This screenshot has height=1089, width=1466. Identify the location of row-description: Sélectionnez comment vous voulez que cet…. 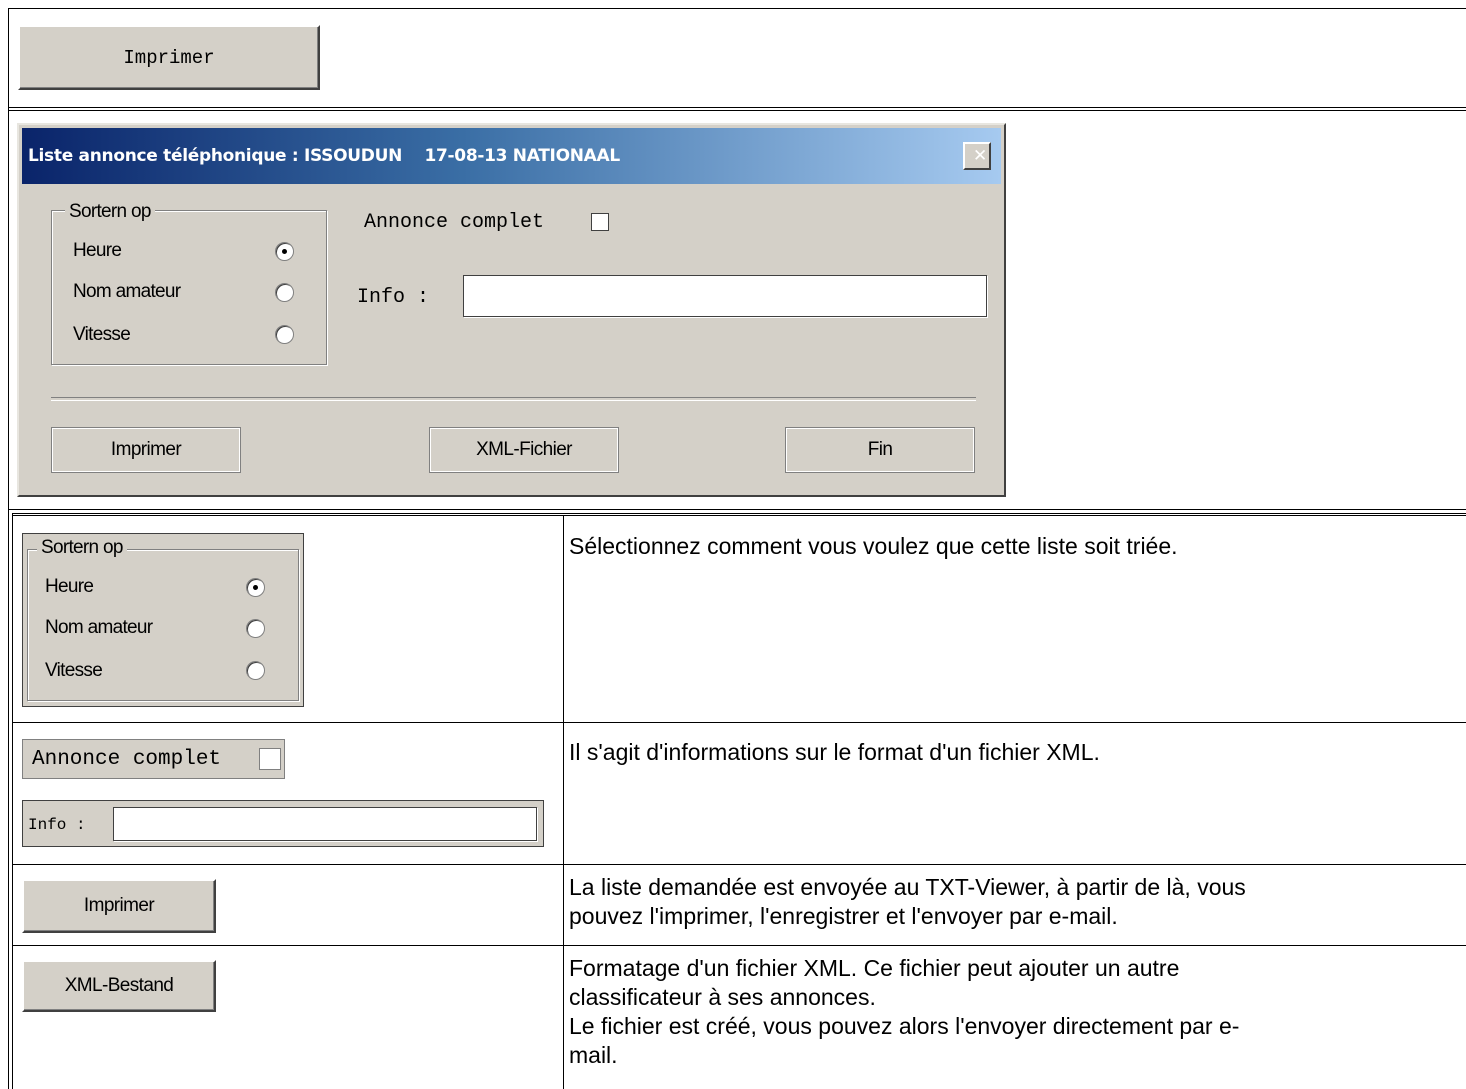
(873, 546).